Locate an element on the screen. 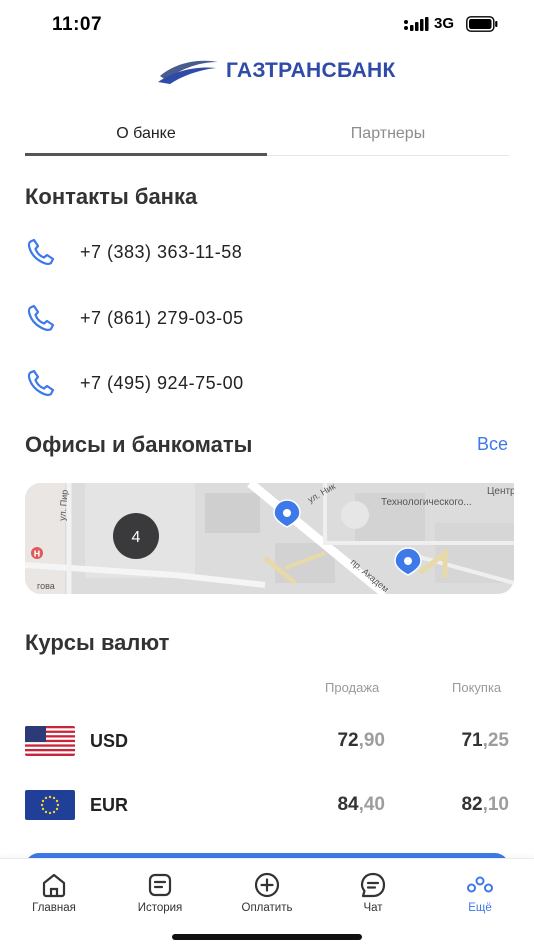 The image size is (534, 950). map-cluster-count: 4 is located at coordinates (136, 537).